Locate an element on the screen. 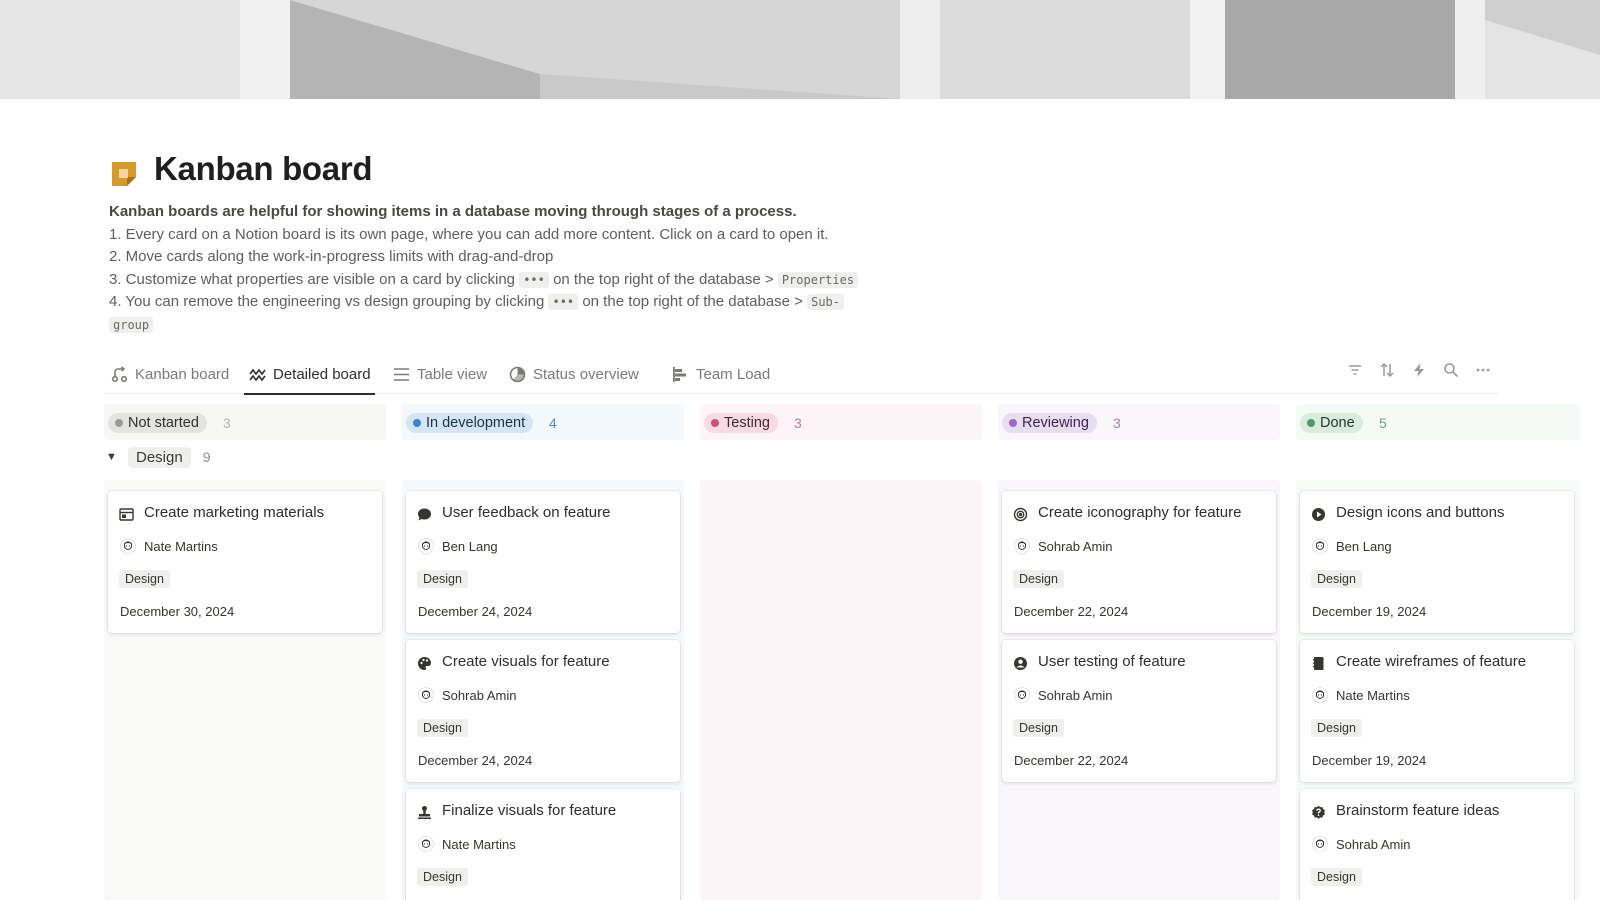 The height and width of the screenshot is (900, 1600). search-icon is located at coordinates (1451, 370).